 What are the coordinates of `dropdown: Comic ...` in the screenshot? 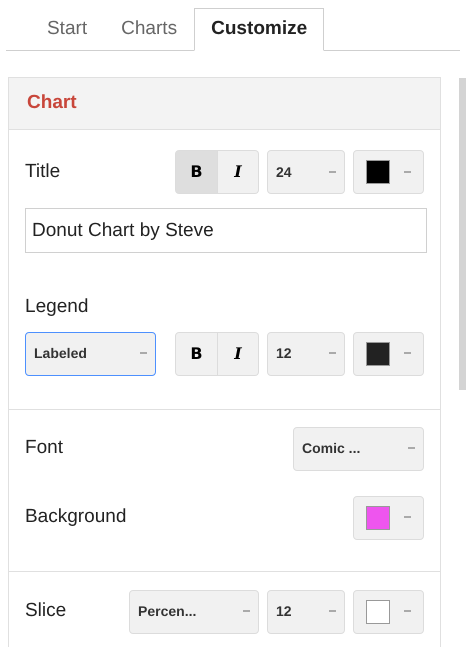 It's located at (358, 448).